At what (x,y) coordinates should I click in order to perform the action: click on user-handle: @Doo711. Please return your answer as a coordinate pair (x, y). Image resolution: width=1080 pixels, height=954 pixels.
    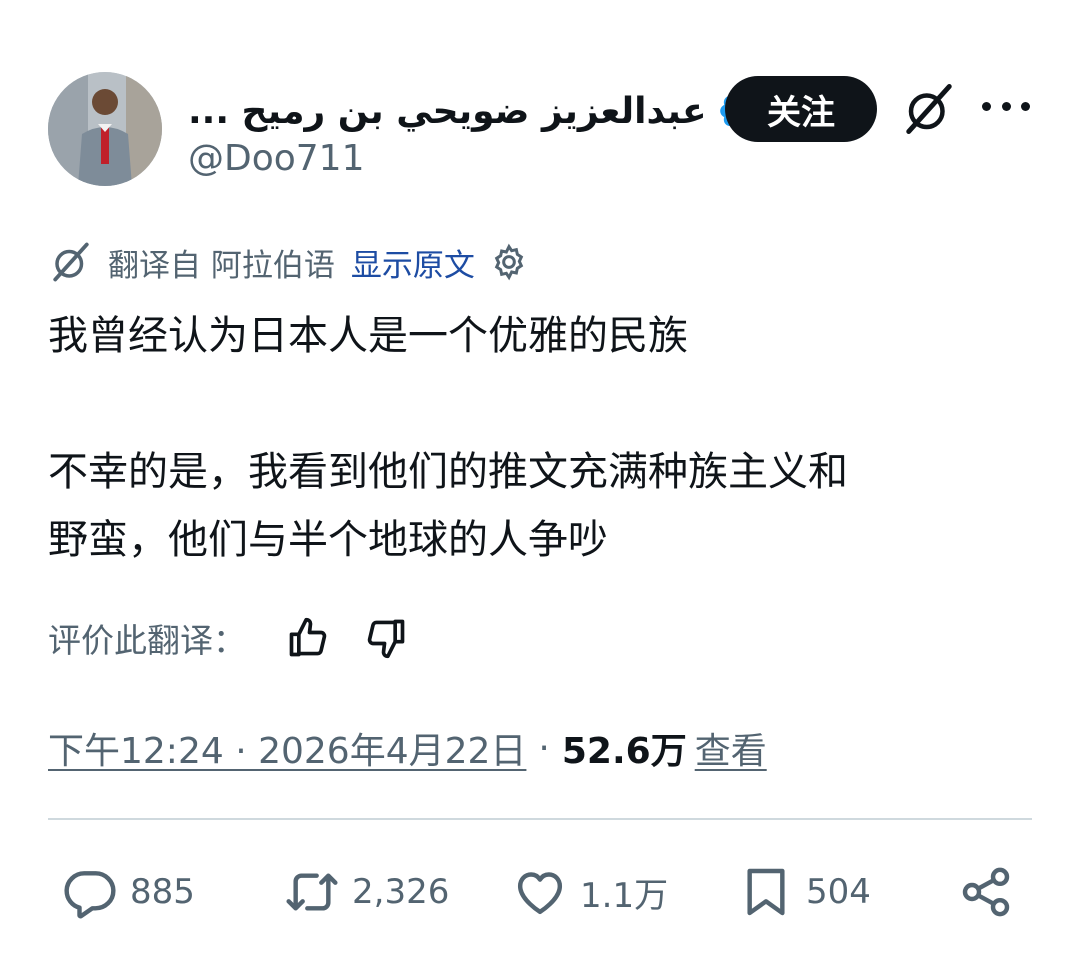
    Looking at the image, I should click on (276, 158).